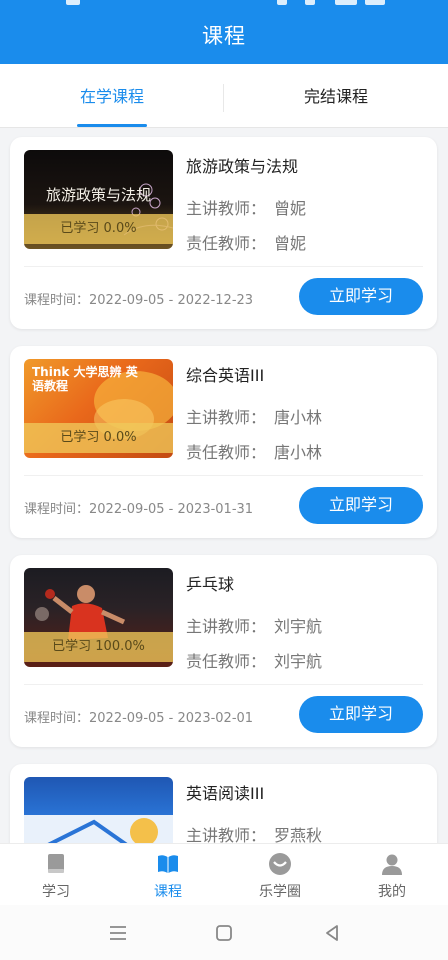 Image resolution: width=448 pixels, height=960 pixels. What do you see at coordinates (98, 195) in the screenshot?
I see `thumbnail-title: 旅游政策与法规` at bounding box center [98, 195].